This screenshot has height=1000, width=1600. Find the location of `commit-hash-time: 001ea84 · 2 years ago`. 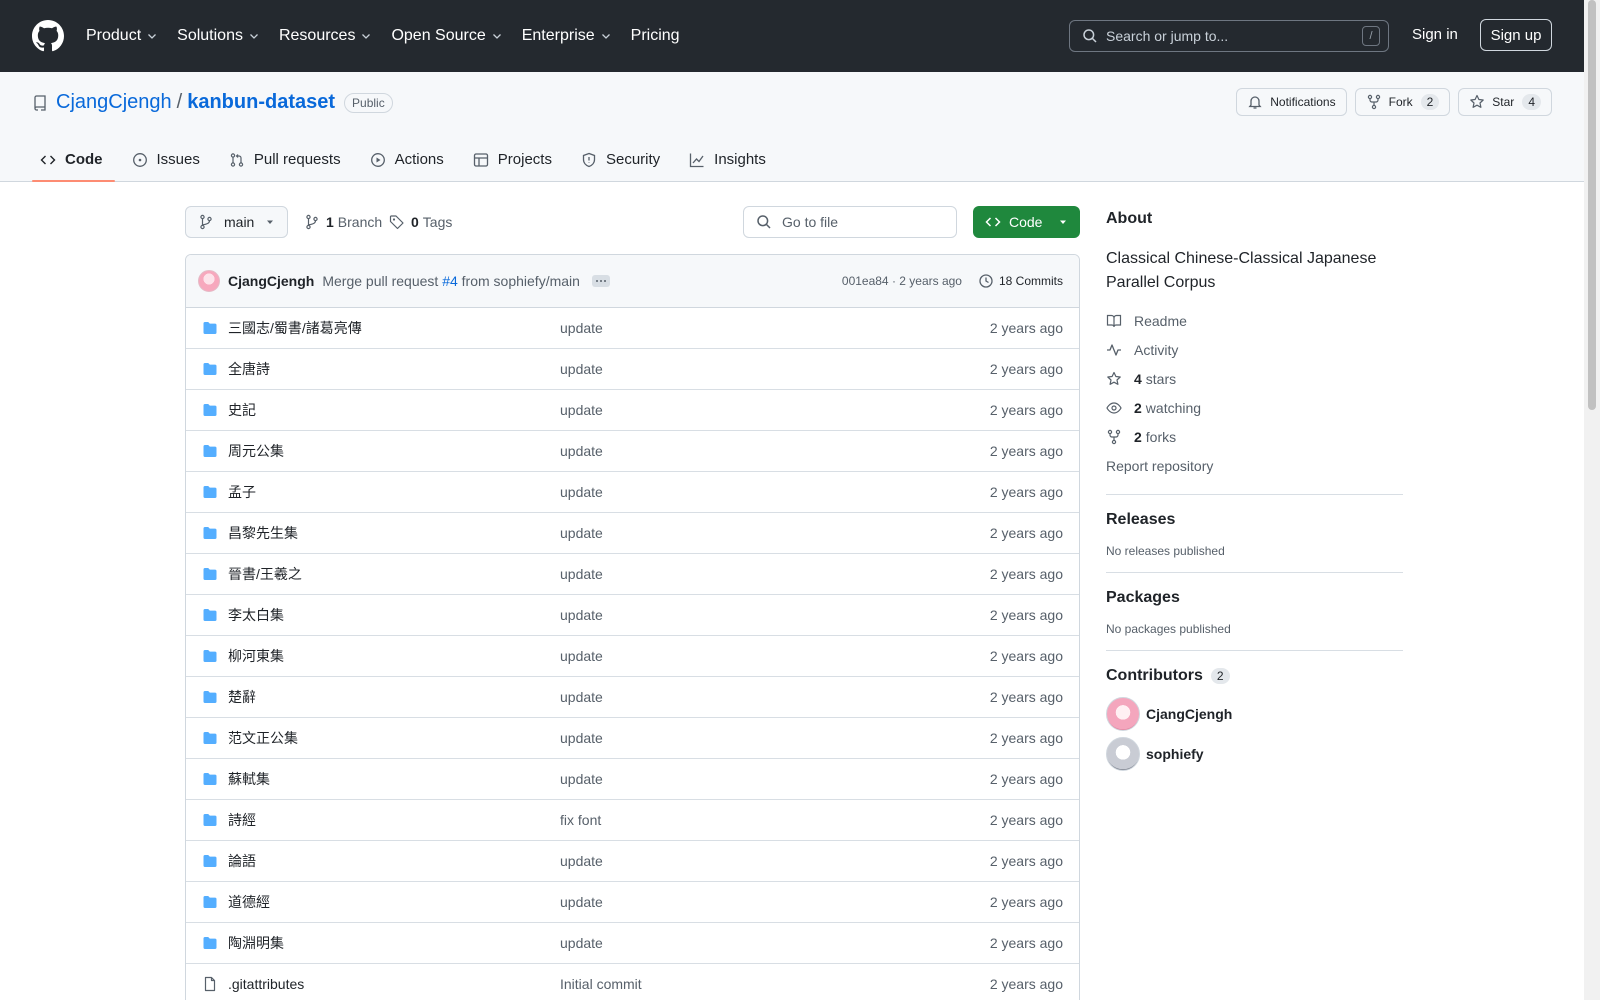

commit-hash-time: 001ea84 · 2 years ago is located at coordinates (902, 281).